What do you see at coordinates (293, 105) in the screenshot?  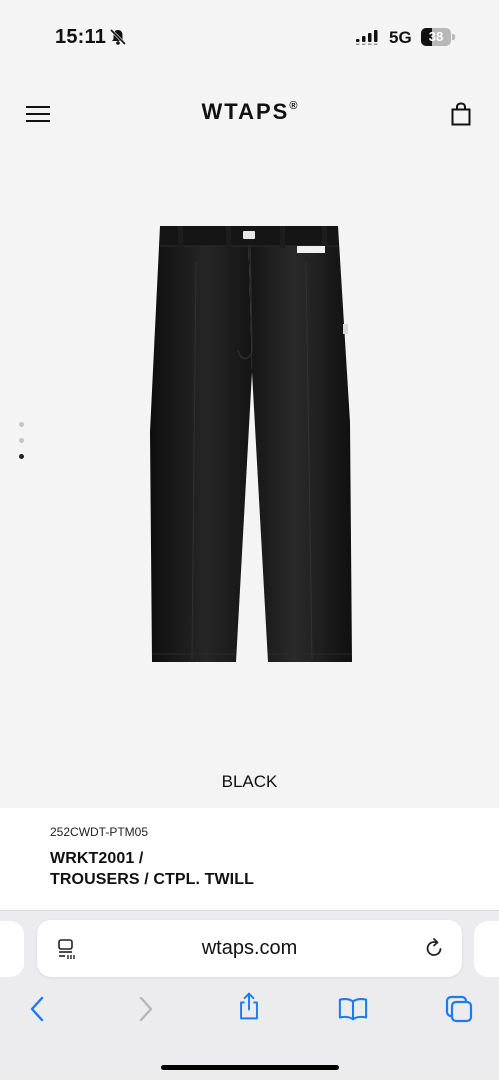 I see `logo-registered-mark: ®` at bounding box center [293, 105].